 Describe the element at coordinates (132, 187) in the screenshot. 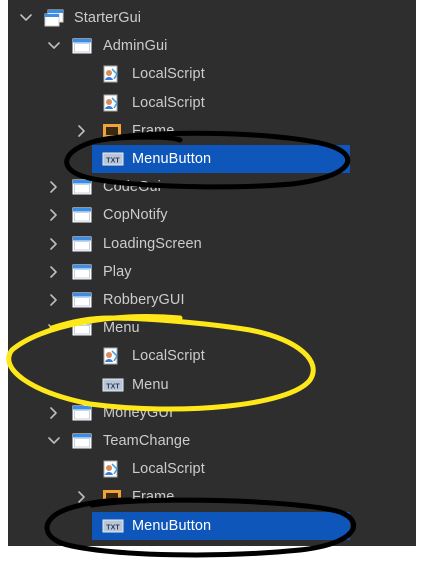

I see `tree-item-label: CodeGui` at that location.